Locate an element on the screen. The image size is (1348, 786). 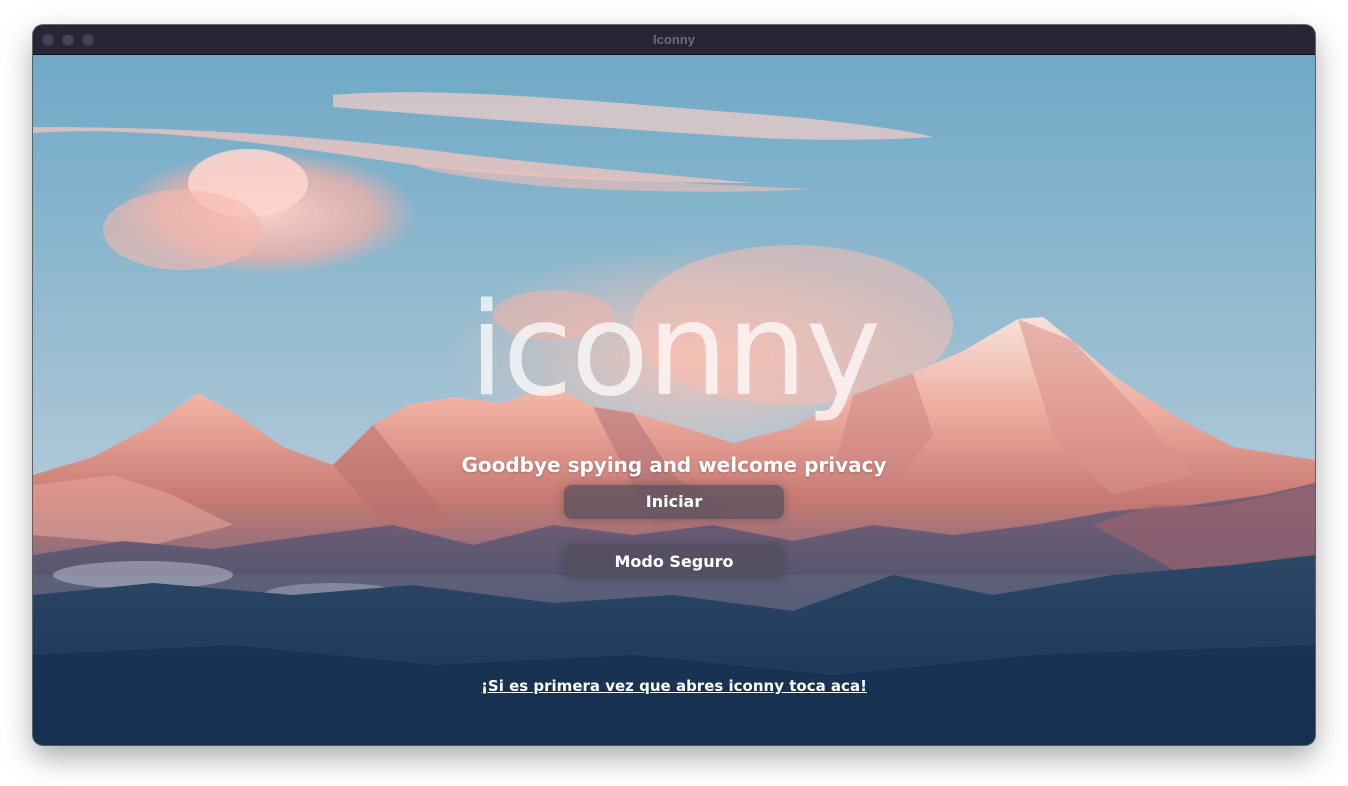
window-title: Iconny is located at coordinates (674, 39).